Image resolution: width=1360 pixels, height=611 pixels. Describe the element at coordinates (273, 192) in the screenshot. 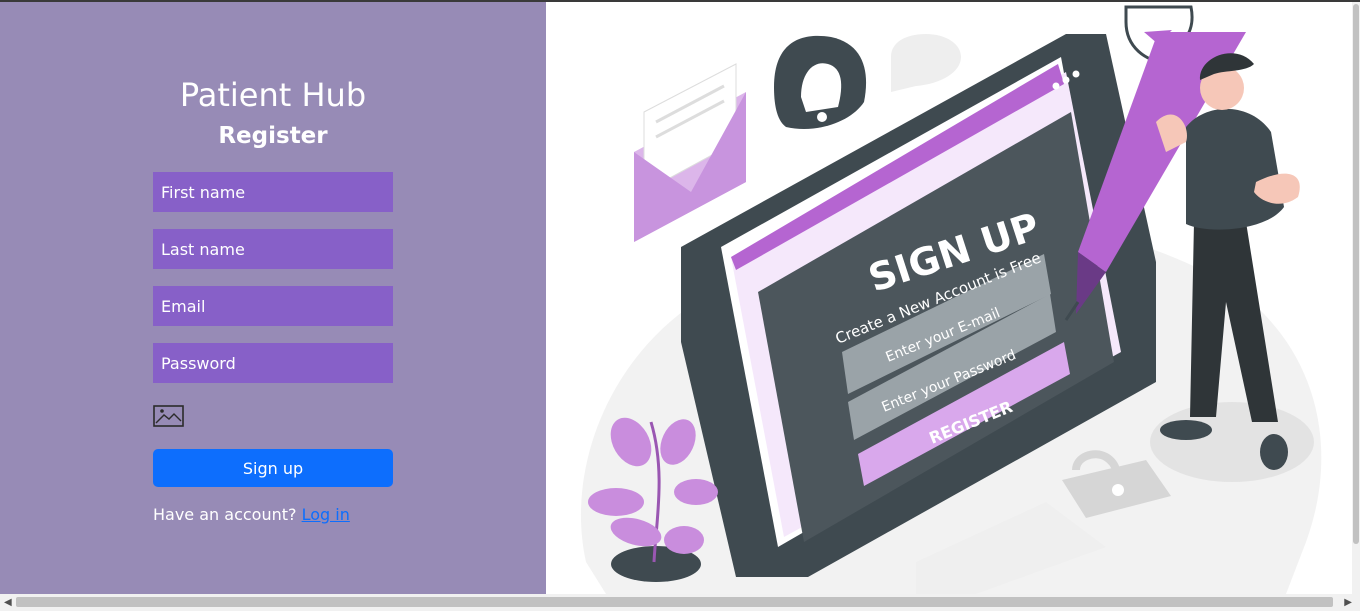

I see `first-name-input` at that location.